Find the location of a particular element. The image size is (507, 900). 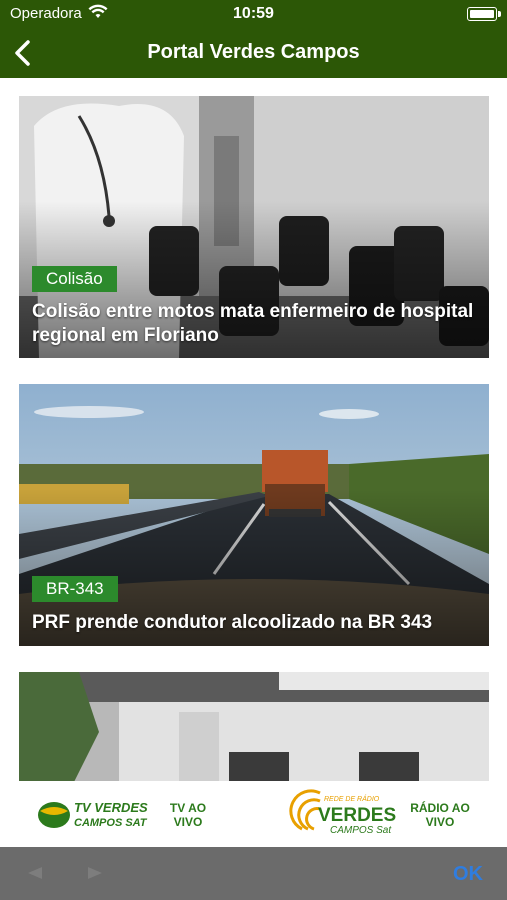

radio-logo-image: REDE DE RÁDIO VERDES CAMPOS Sat is located at coordinates (342, 812).